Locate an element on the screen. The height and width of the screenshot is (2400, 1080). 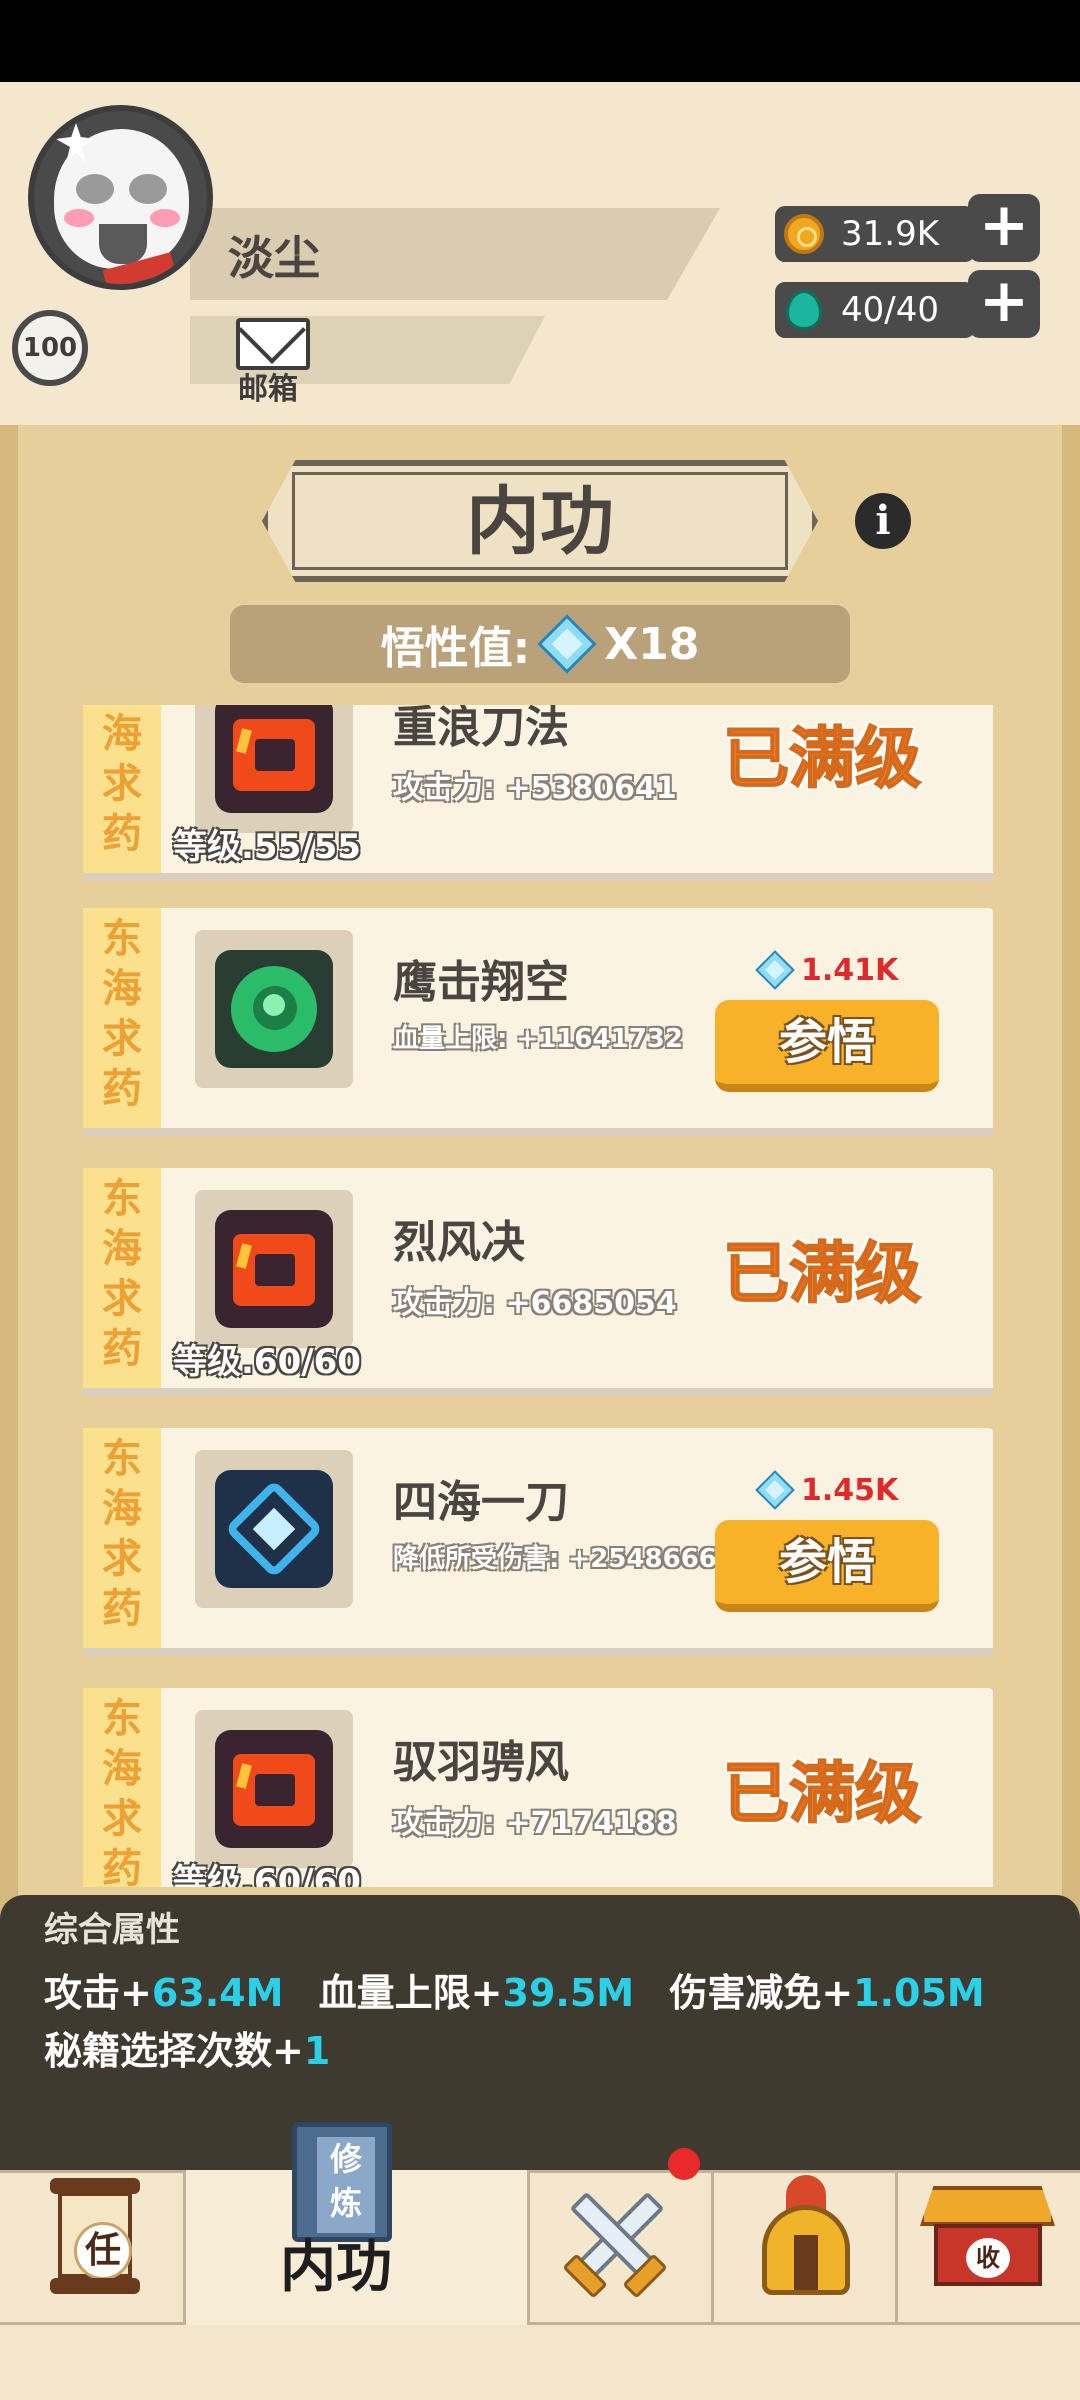
dmg-label: 伤害减免+ is located at coordinates (761, 1993).